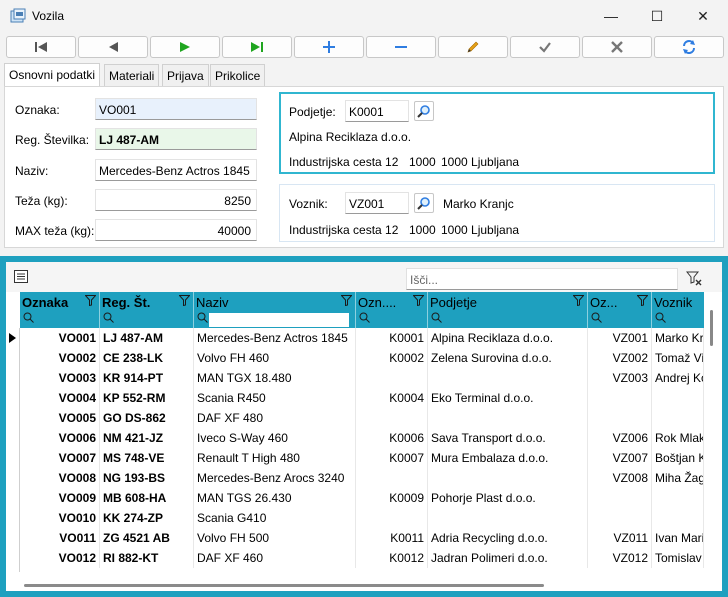 The width and height of the screenshot is (728, 597). Describe the element at coordinates (377, 111) in the screenshot. I see `podjetje-code-field: K0001` at that location.